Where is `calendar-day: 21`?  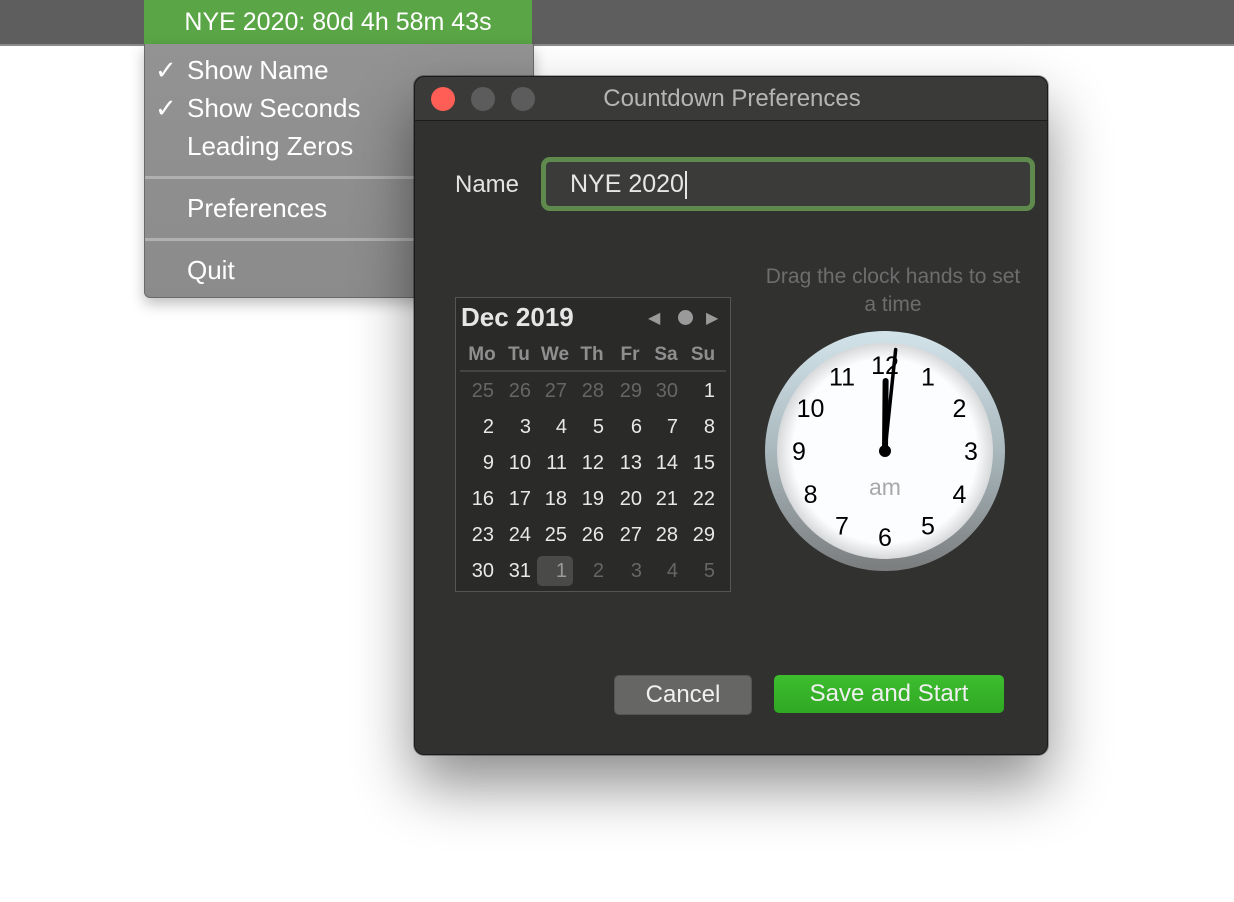 calendar-day: 21 is located at coordinates (666, 499).